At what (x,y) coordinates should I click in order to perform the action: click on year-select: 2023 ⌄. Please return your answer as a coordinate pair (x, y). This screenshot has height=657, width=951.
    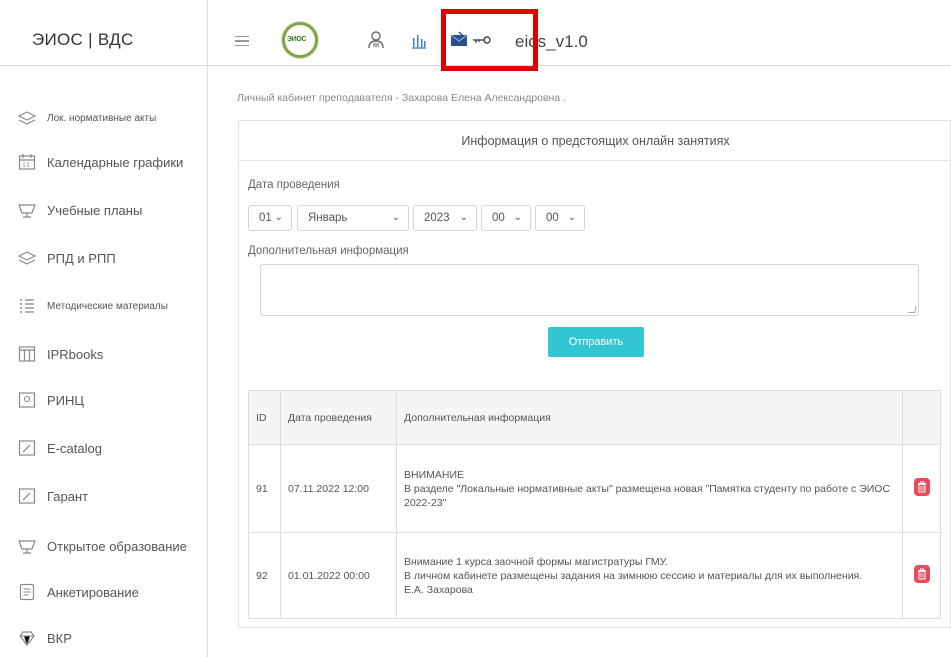
    Looking at the image, I should click on (445, 218).